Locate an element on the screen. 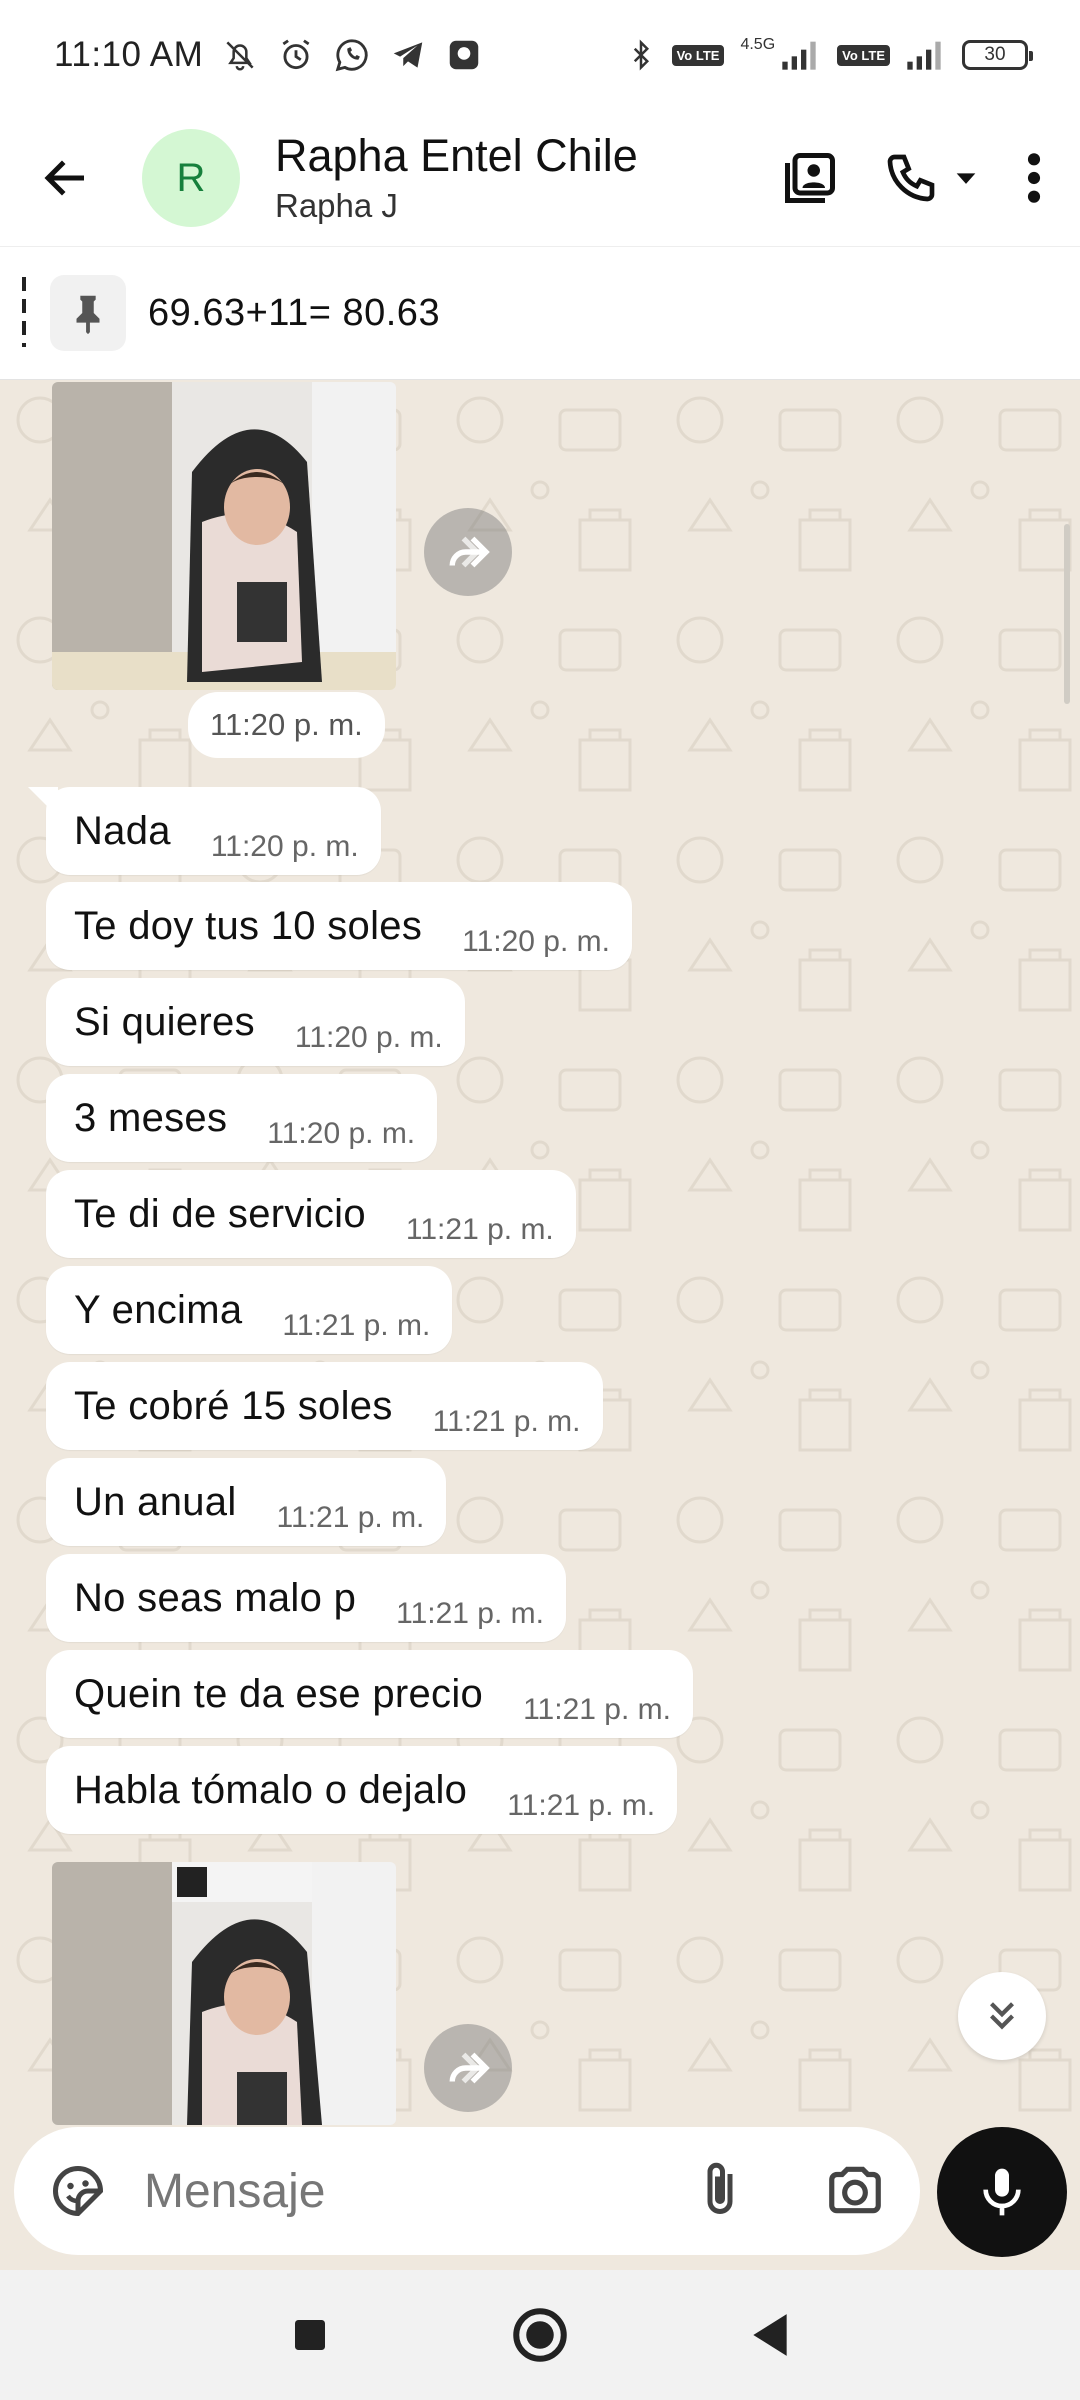  message-text: Nada is located at coordinates (122, 830).